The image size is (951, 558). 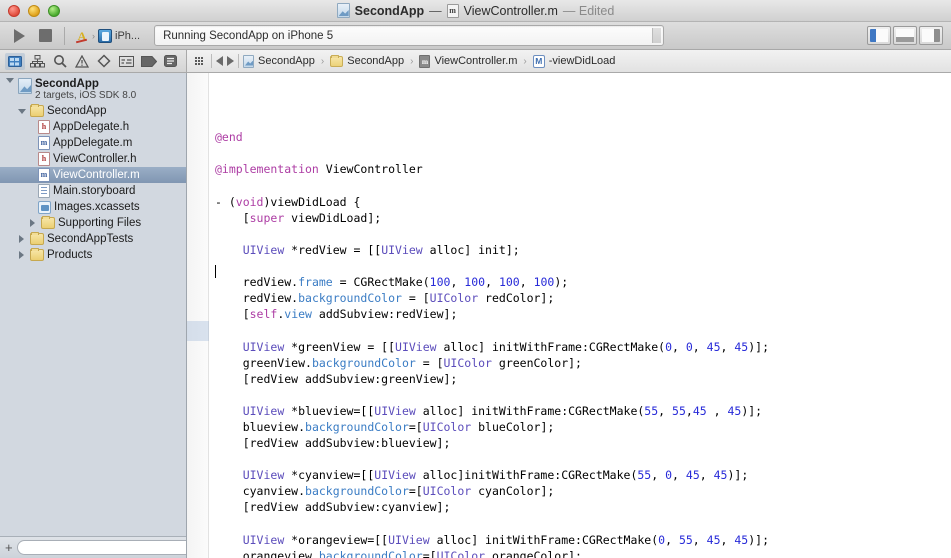 I want to click on tree-row-label: Products, so click(x=70, y=255).